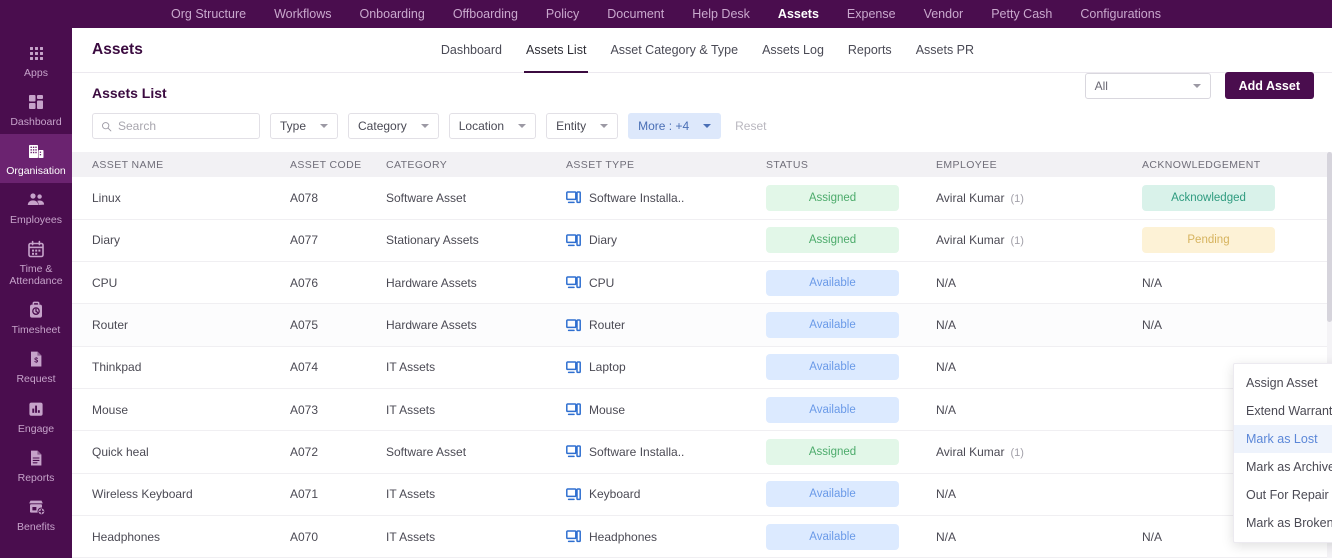 This screenshot has height=558, width=1332. I want to click on filter-location-label: Location, so click(481, 126).